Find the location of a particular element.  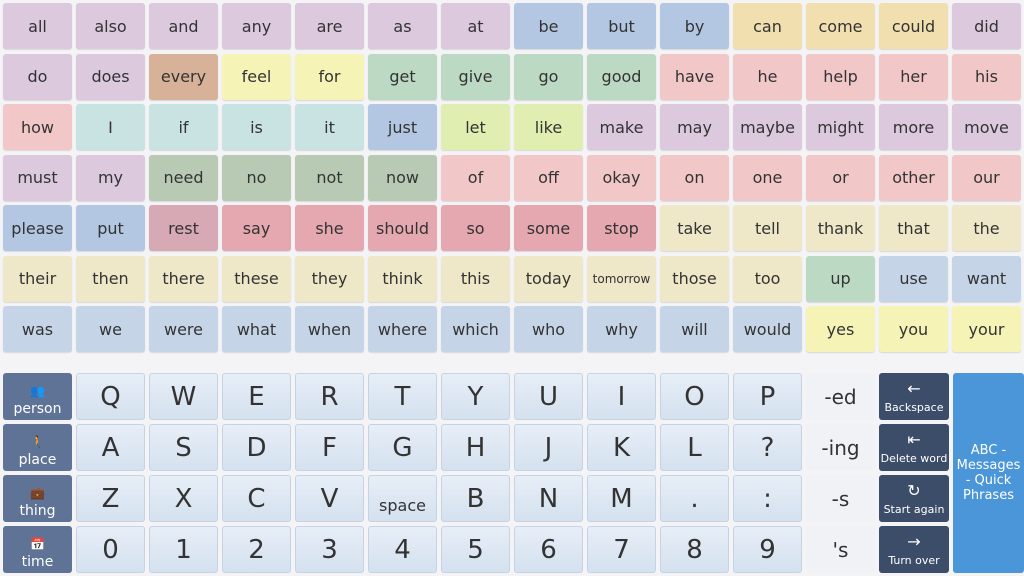

word-button-they: they is located at coordinates (329, 278).